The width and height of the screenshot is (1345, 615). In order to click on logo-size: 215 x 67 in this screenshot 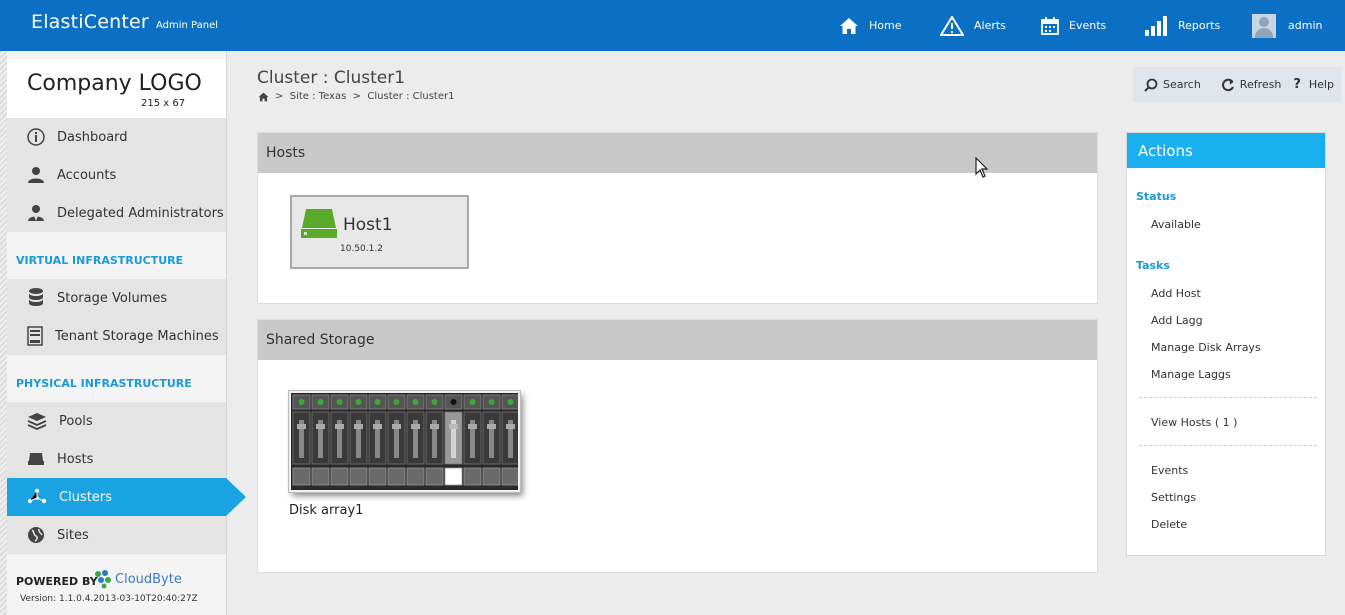, I will do `click(163, 103)`.